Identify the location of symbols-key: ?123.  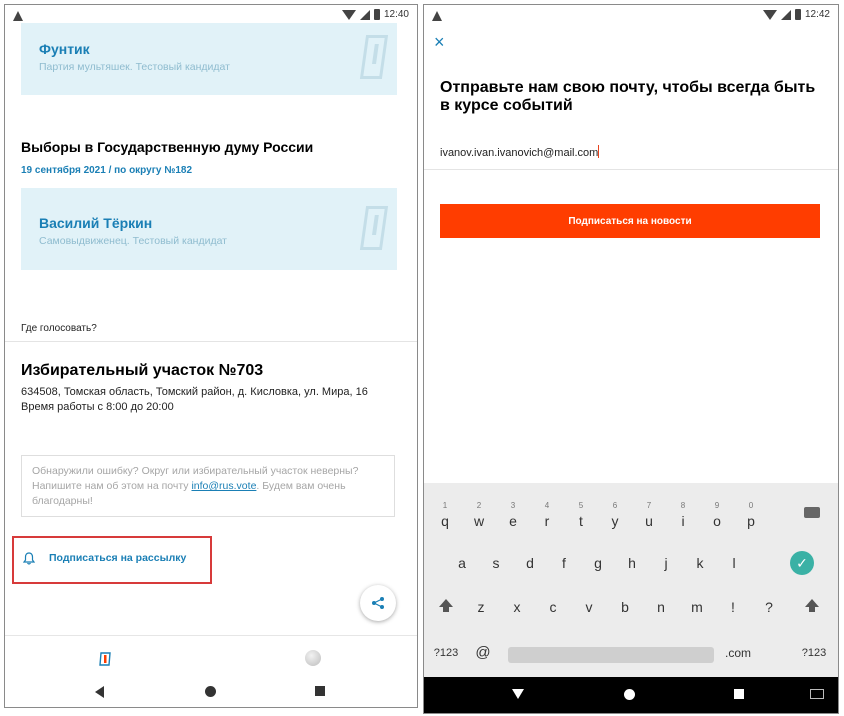
(446, 653).